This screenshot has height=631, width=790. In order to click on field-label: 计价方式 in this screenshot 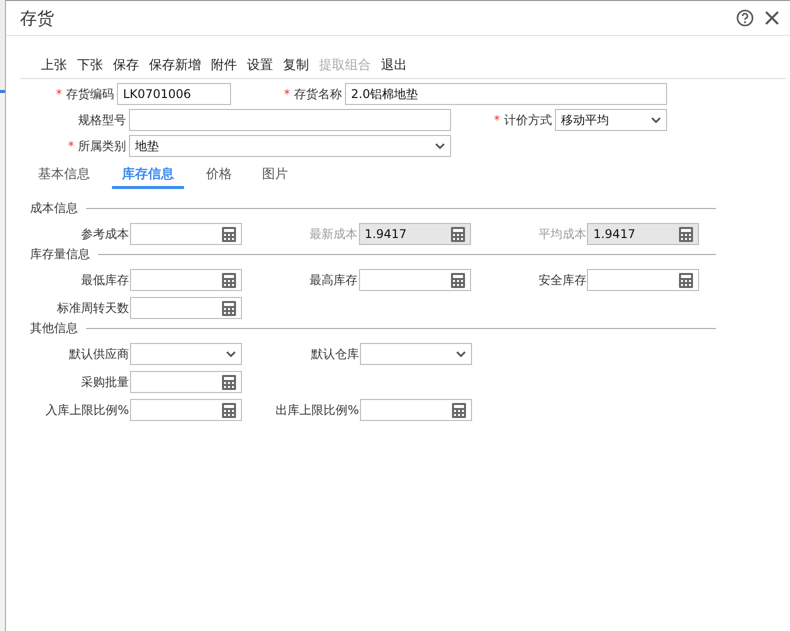, I will do `click(528, 120)`.